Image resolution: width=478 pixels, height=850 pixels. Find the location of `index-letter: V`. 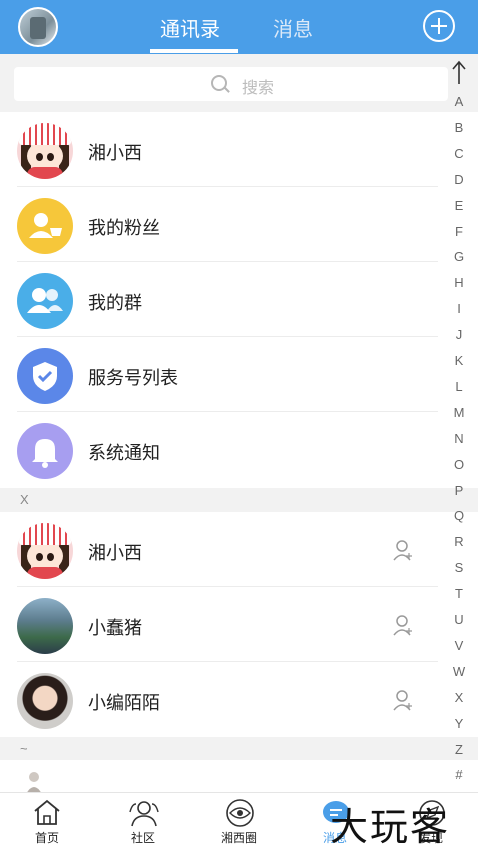

index-letter: V is located at coordinates (459, 645).